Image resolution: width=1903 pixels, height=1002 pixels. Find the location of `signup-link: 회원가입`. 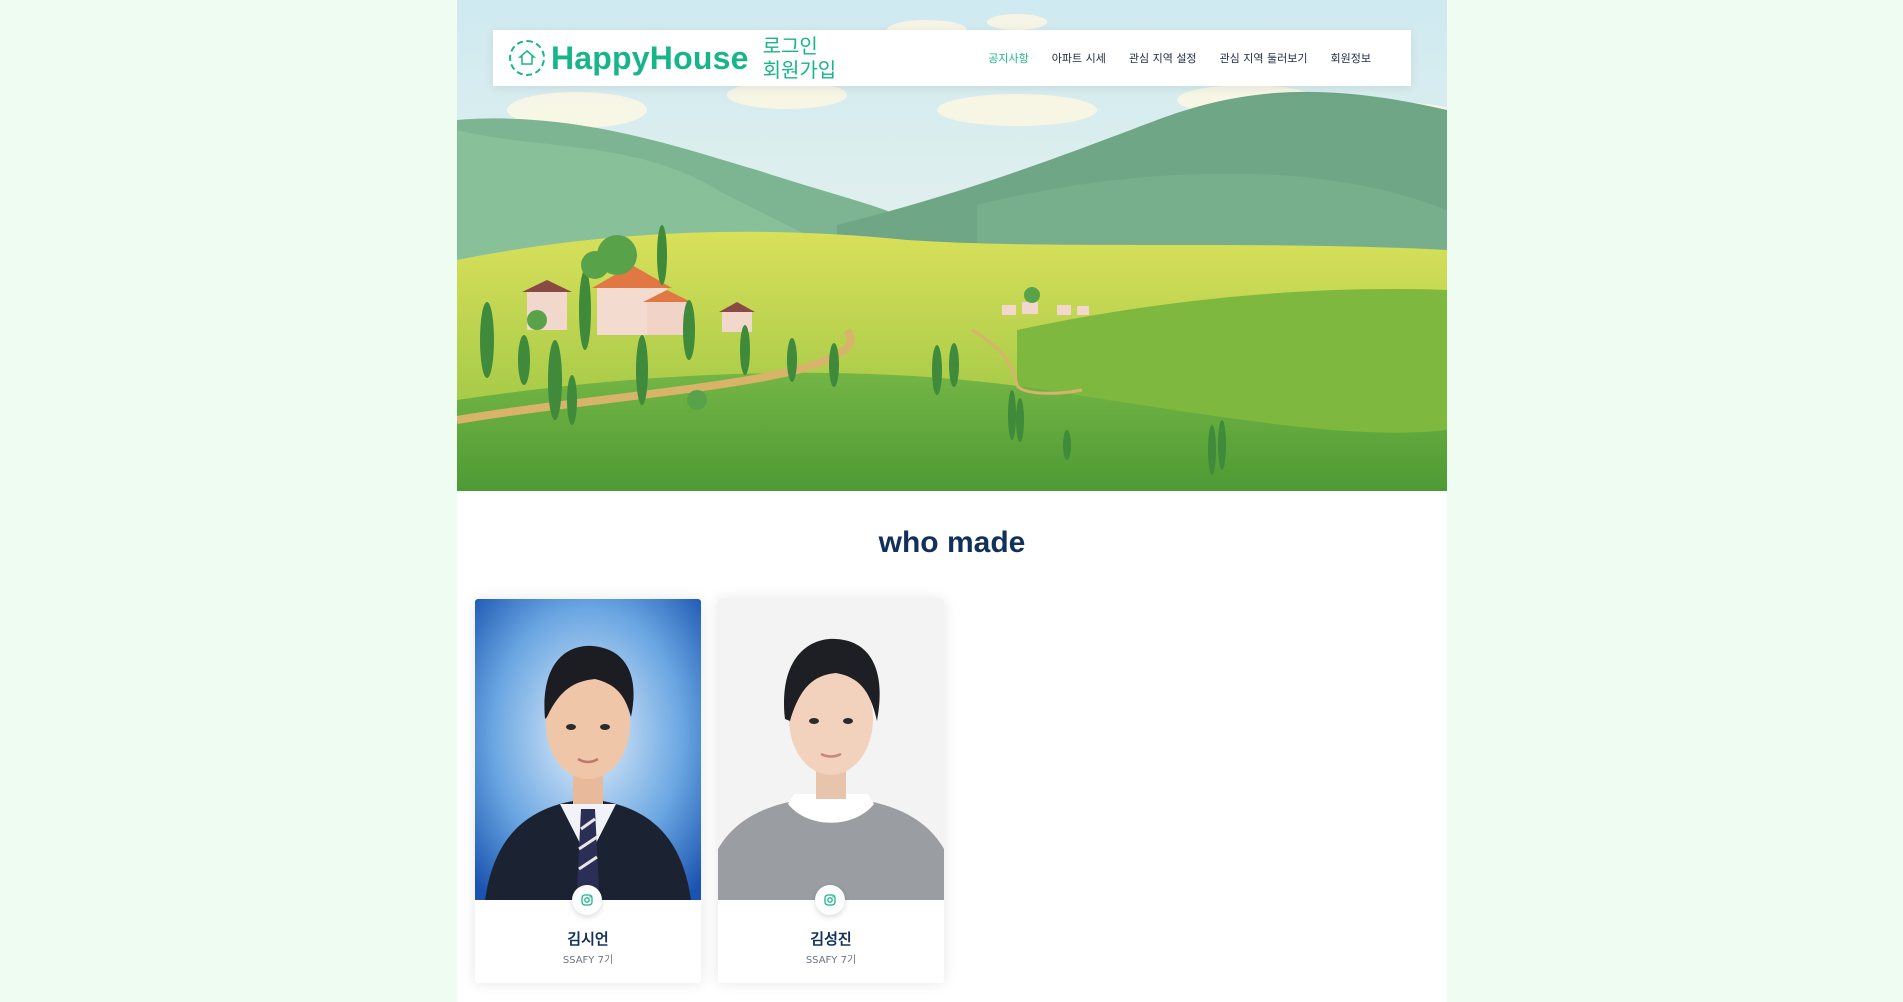

signup-link: 회원가입 is located at coordinates (800, 70).